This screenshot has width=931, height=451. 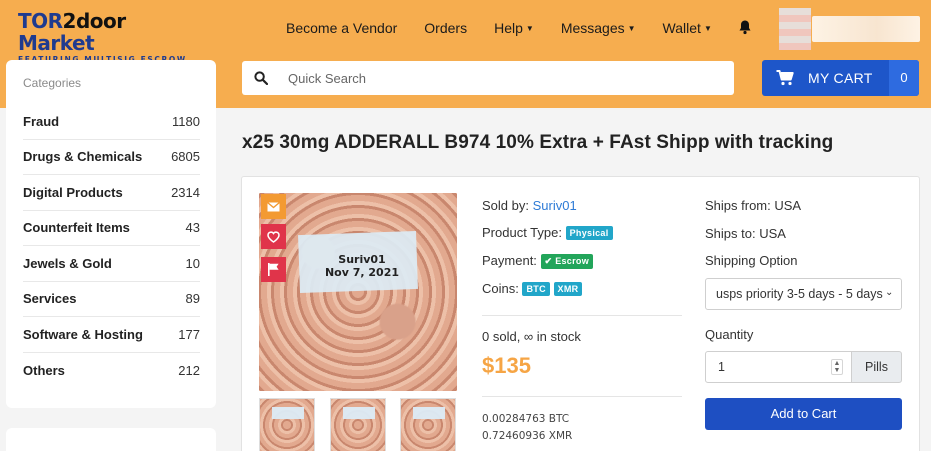 What do you see at coordinates (538, 261) in the screenshot?
I see `payment-row: Payment: ✔ Escrow` at bounding box center [538, 261].